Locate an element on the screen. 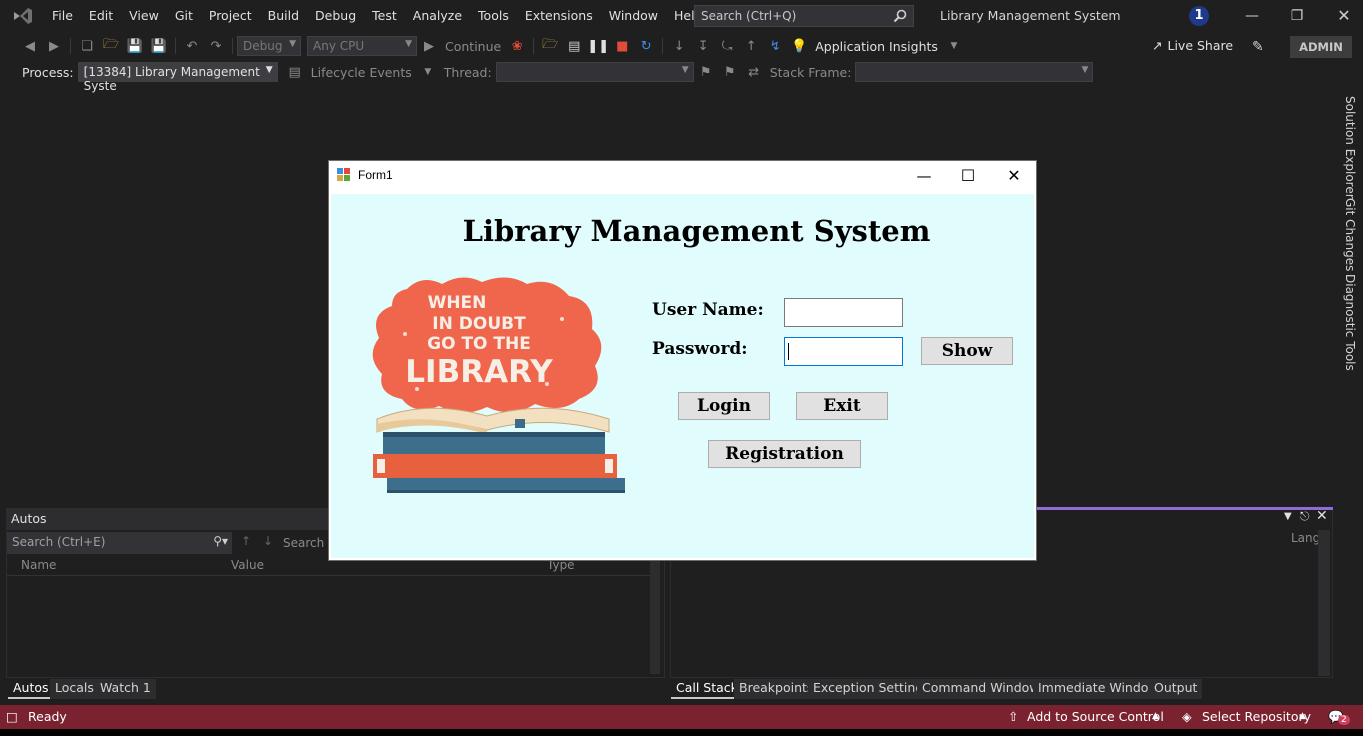  menu-tools: Tools is located at coordinates (493, 16).